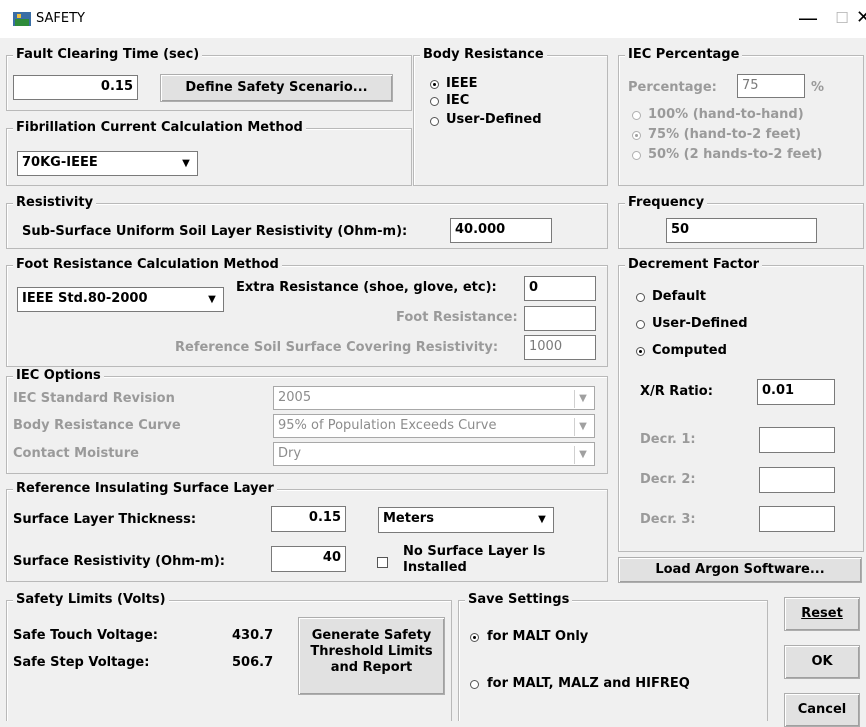  What do you see at coordinates (435, 567) in the screenshot?
I see `no-surface-layer-label-2: Installed` at bounding box center [435, 567].